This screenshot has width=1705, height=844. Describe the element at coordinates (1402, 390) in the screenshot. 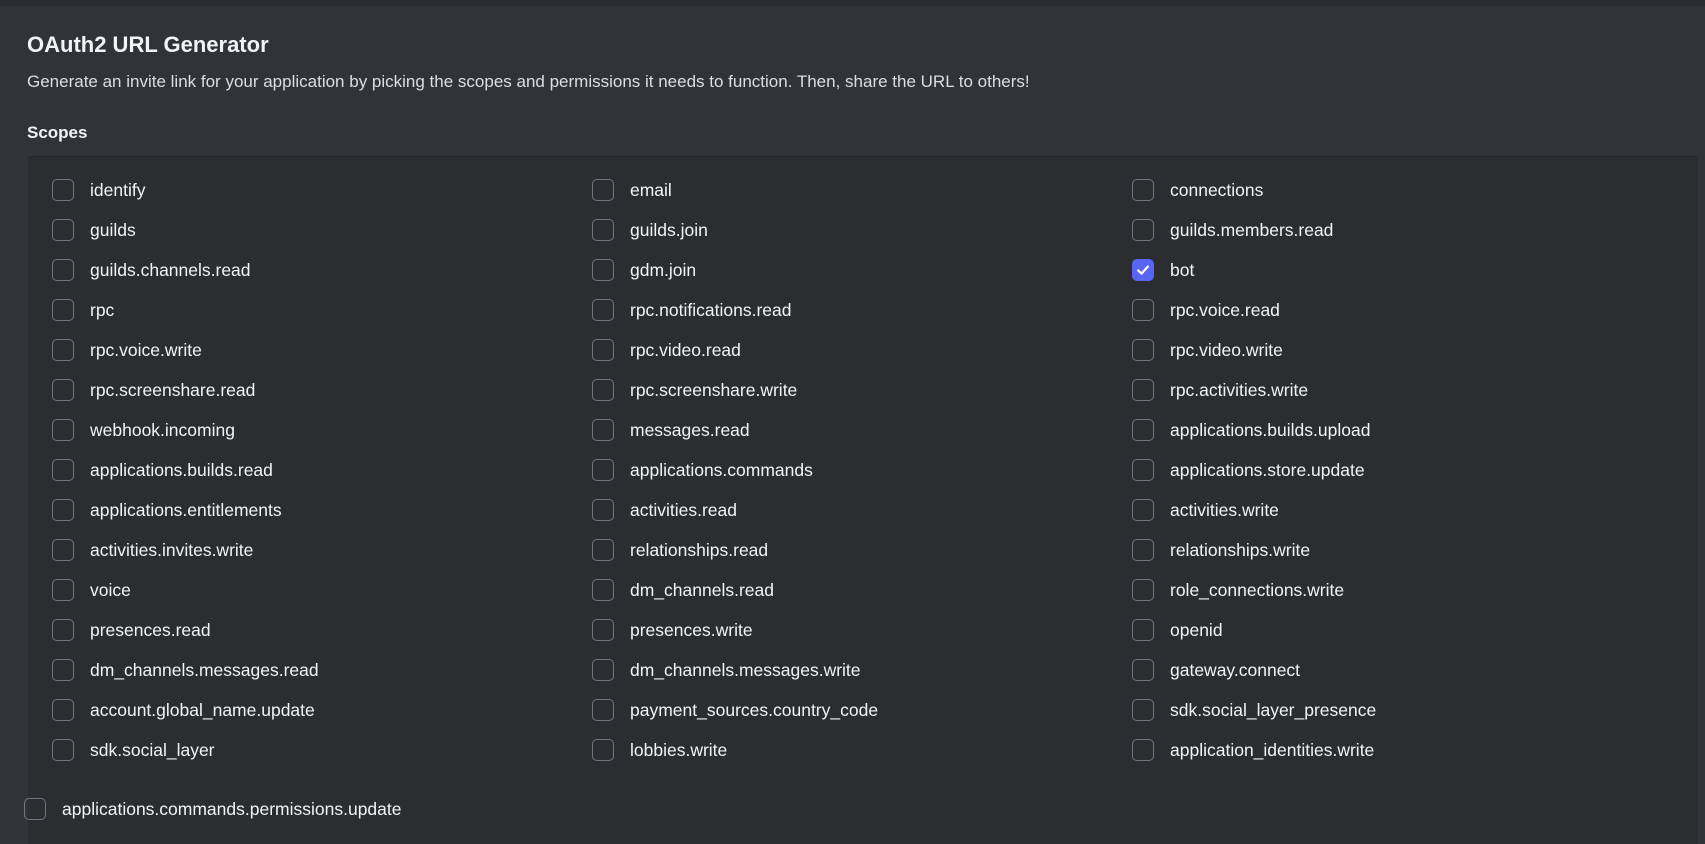

I see `scope-checkbox-rpc-activities-write: rpc.activities.write` at that location.